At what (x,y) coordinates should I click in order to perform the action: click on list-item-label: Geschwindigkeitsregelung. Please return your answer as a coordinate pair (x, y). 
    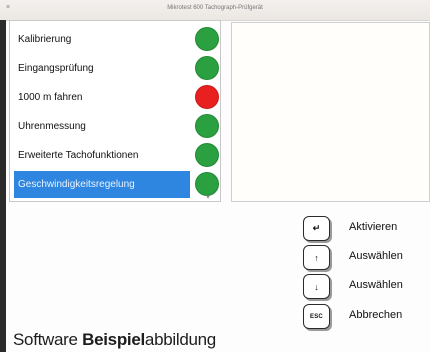
    Looking at the image, I should click on (76, 184).